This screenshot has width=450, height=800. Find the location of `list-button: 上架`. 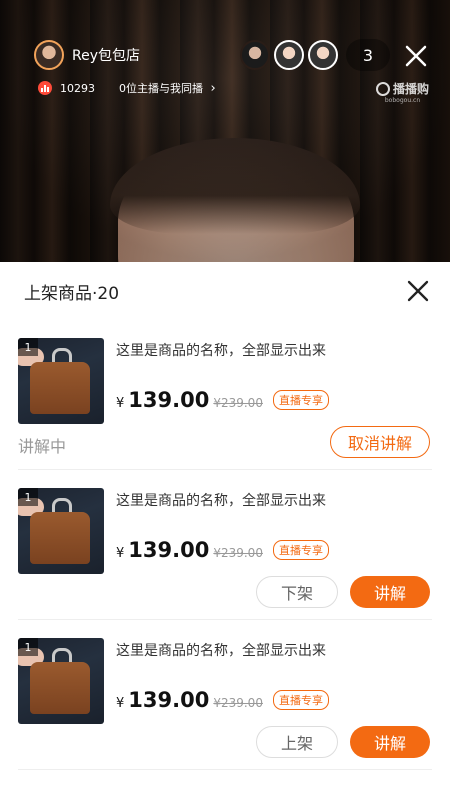

list-button: 上架 is located at coordinates (297, 742).